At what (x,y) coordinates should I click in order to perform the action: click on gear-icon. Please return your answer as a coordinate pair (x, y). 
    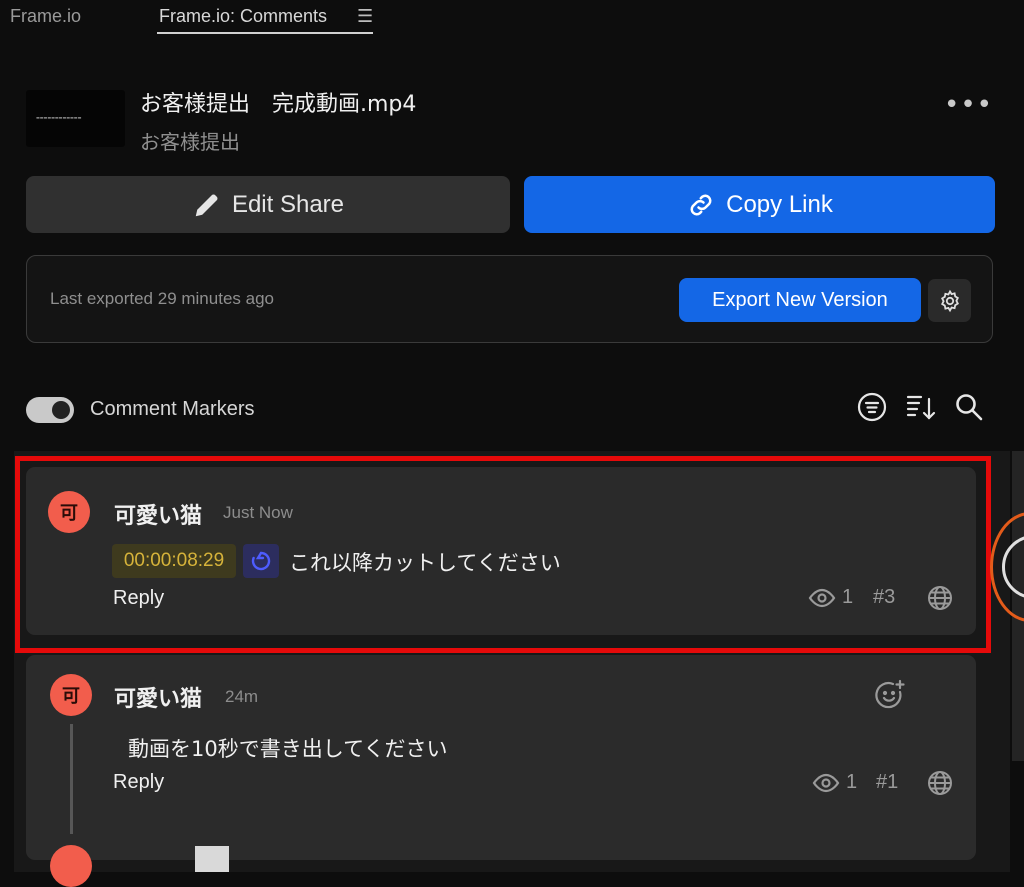
    Looking at the image, I should click on (949, 300).